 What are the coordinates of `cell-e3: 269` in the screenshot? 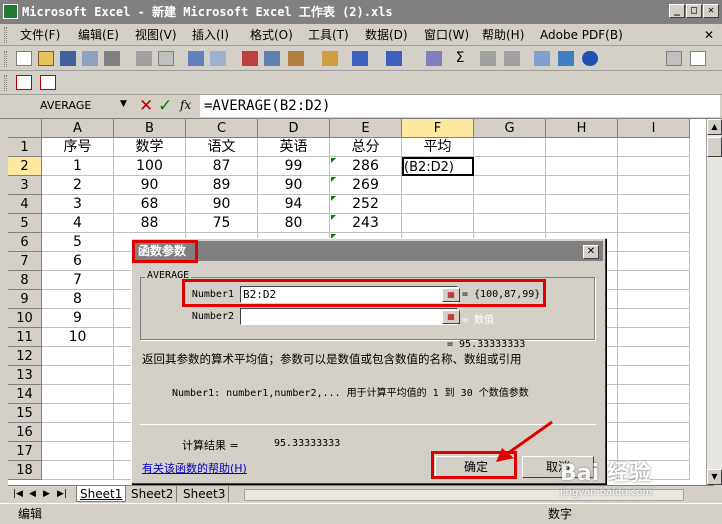 It's located at (366, 185).